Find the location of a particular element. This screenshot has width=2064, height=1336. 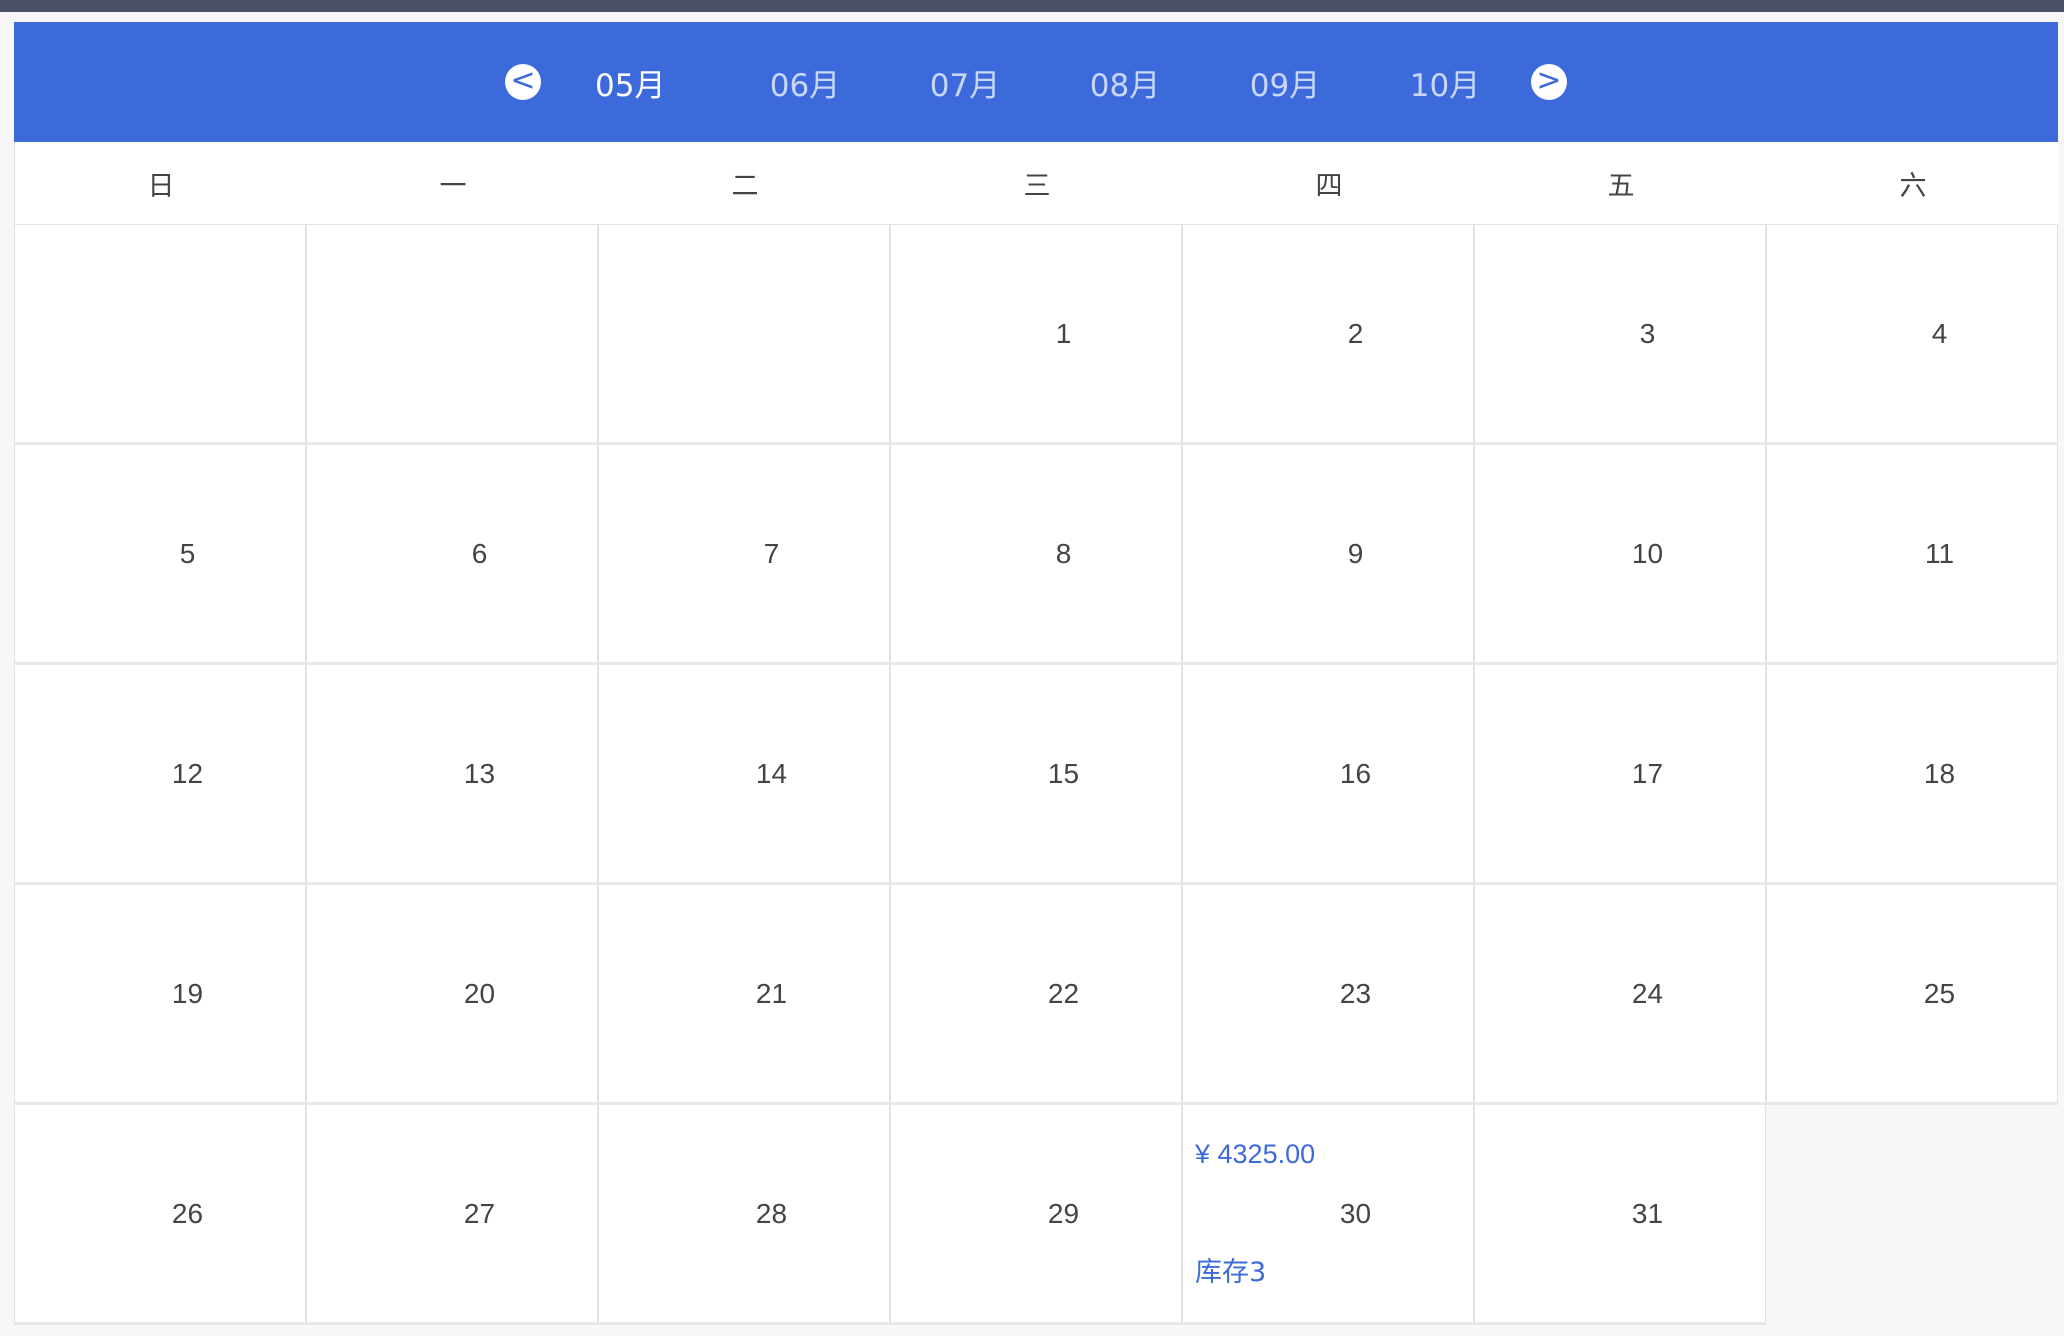

calendar-day-cell: 14 is located at coordinates (744, 775).